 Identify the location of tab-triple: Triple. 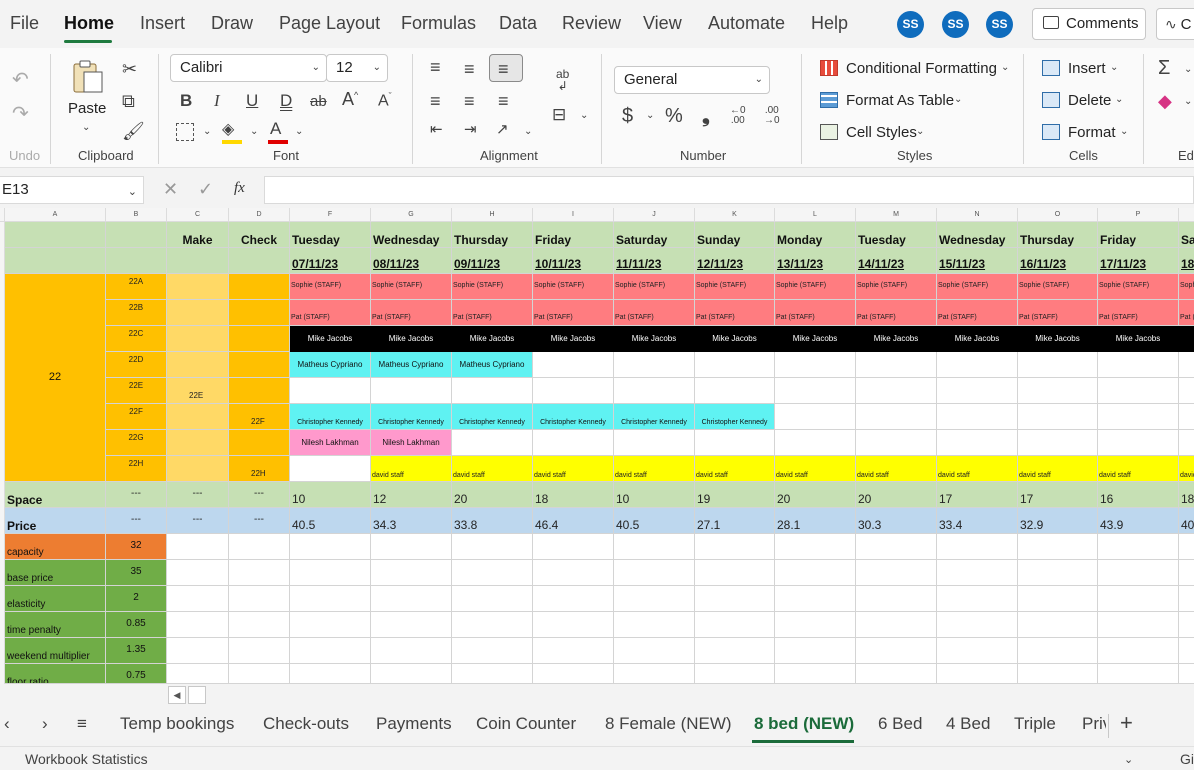
(1035, 724).